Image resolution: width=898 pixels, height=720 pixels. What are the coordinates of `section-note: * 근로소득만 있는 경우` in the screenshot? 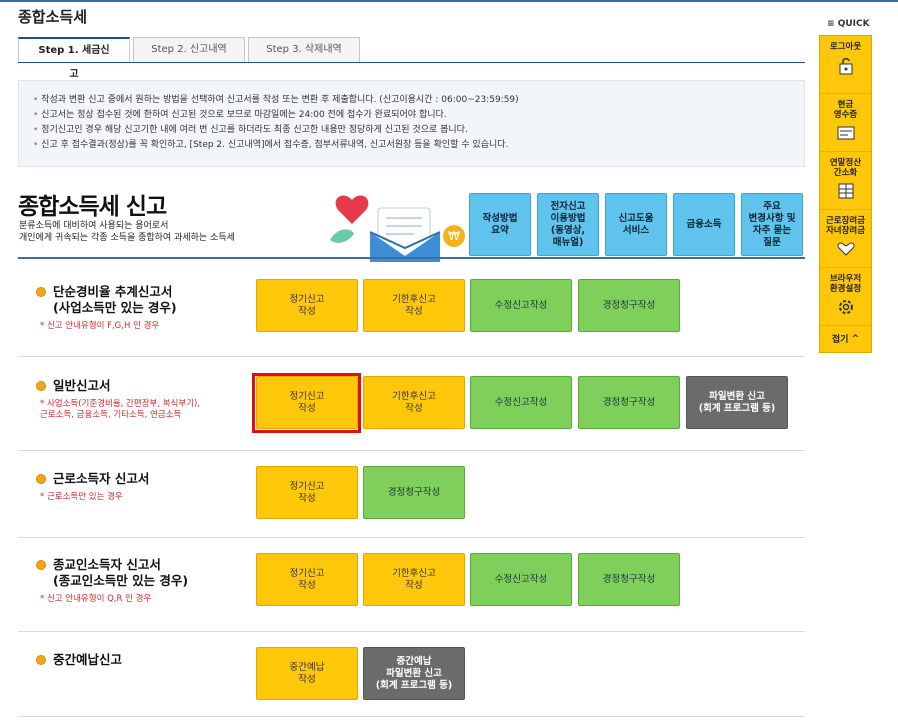 It's located at (81, 497).